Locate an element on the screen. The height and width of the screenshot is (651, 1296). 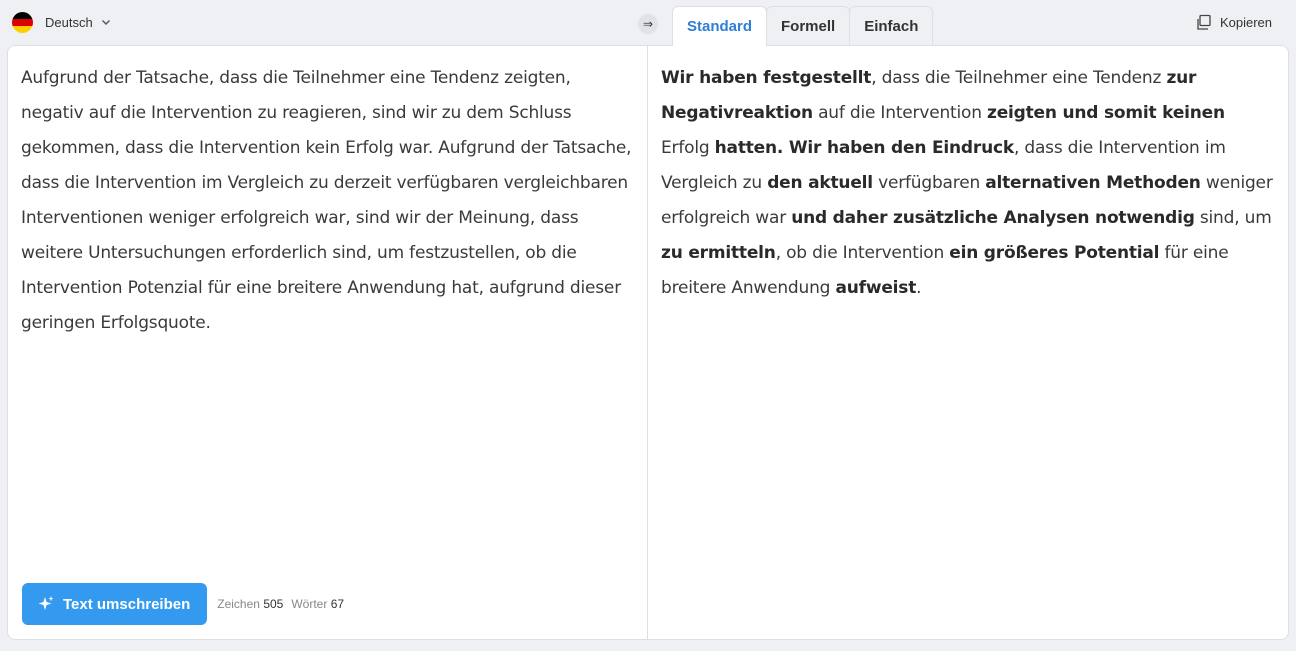
unchanged-phrase: sind, um is located at coordinates (1233, 218).